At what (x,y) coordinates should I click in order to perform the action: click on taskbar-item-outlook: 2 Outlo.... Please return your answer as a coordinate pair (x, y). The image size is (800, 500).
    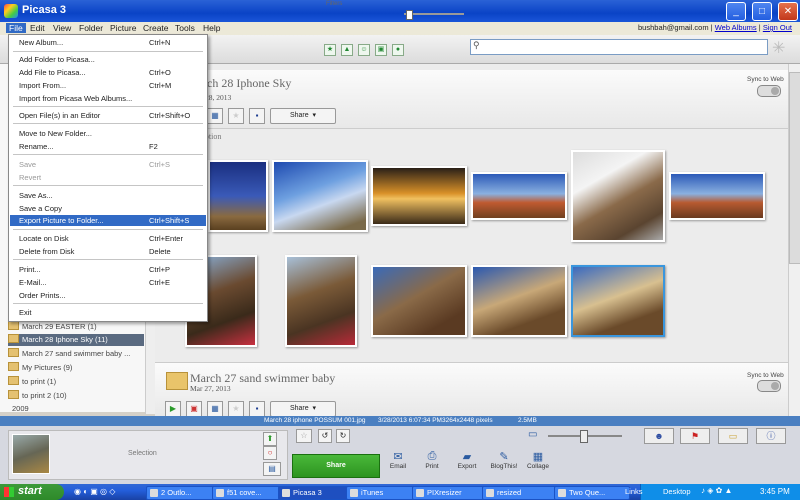
    Looking at the image, I should click on (183, 493).